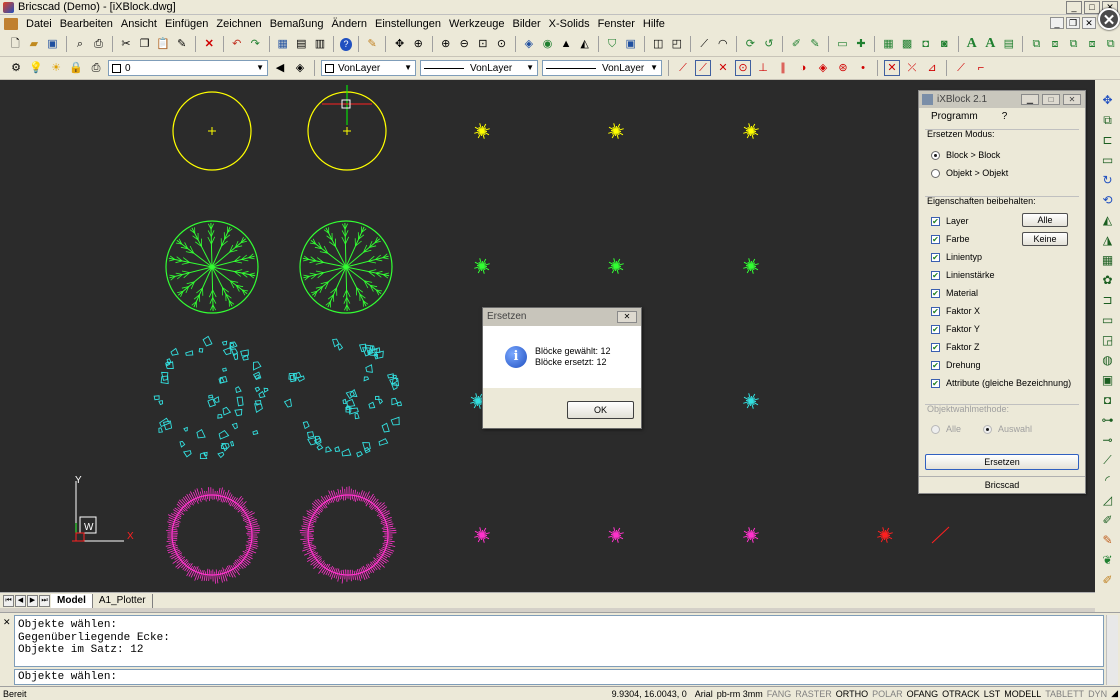  I want to click on break-icon: ⊶, so click(1108, 420).